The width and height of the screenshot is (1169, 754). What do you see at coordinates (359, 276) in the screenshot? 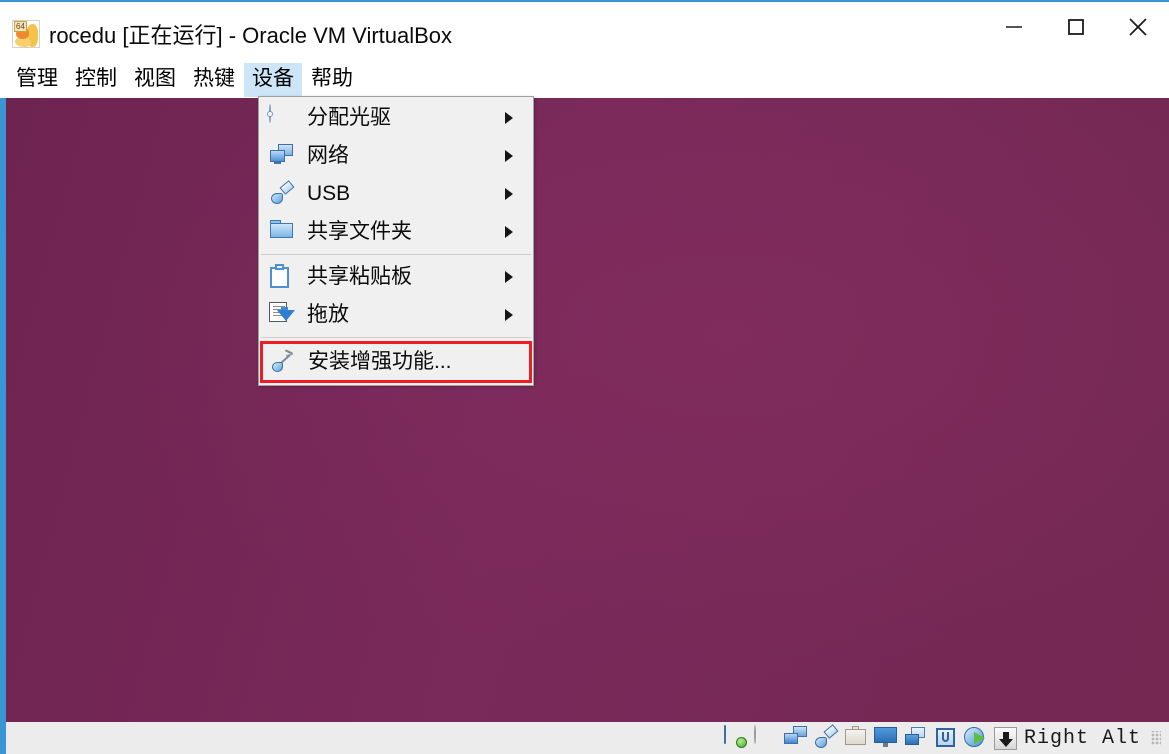
I see `menu-option-label: 共享粘贴板` at bounding box center [359, 276].